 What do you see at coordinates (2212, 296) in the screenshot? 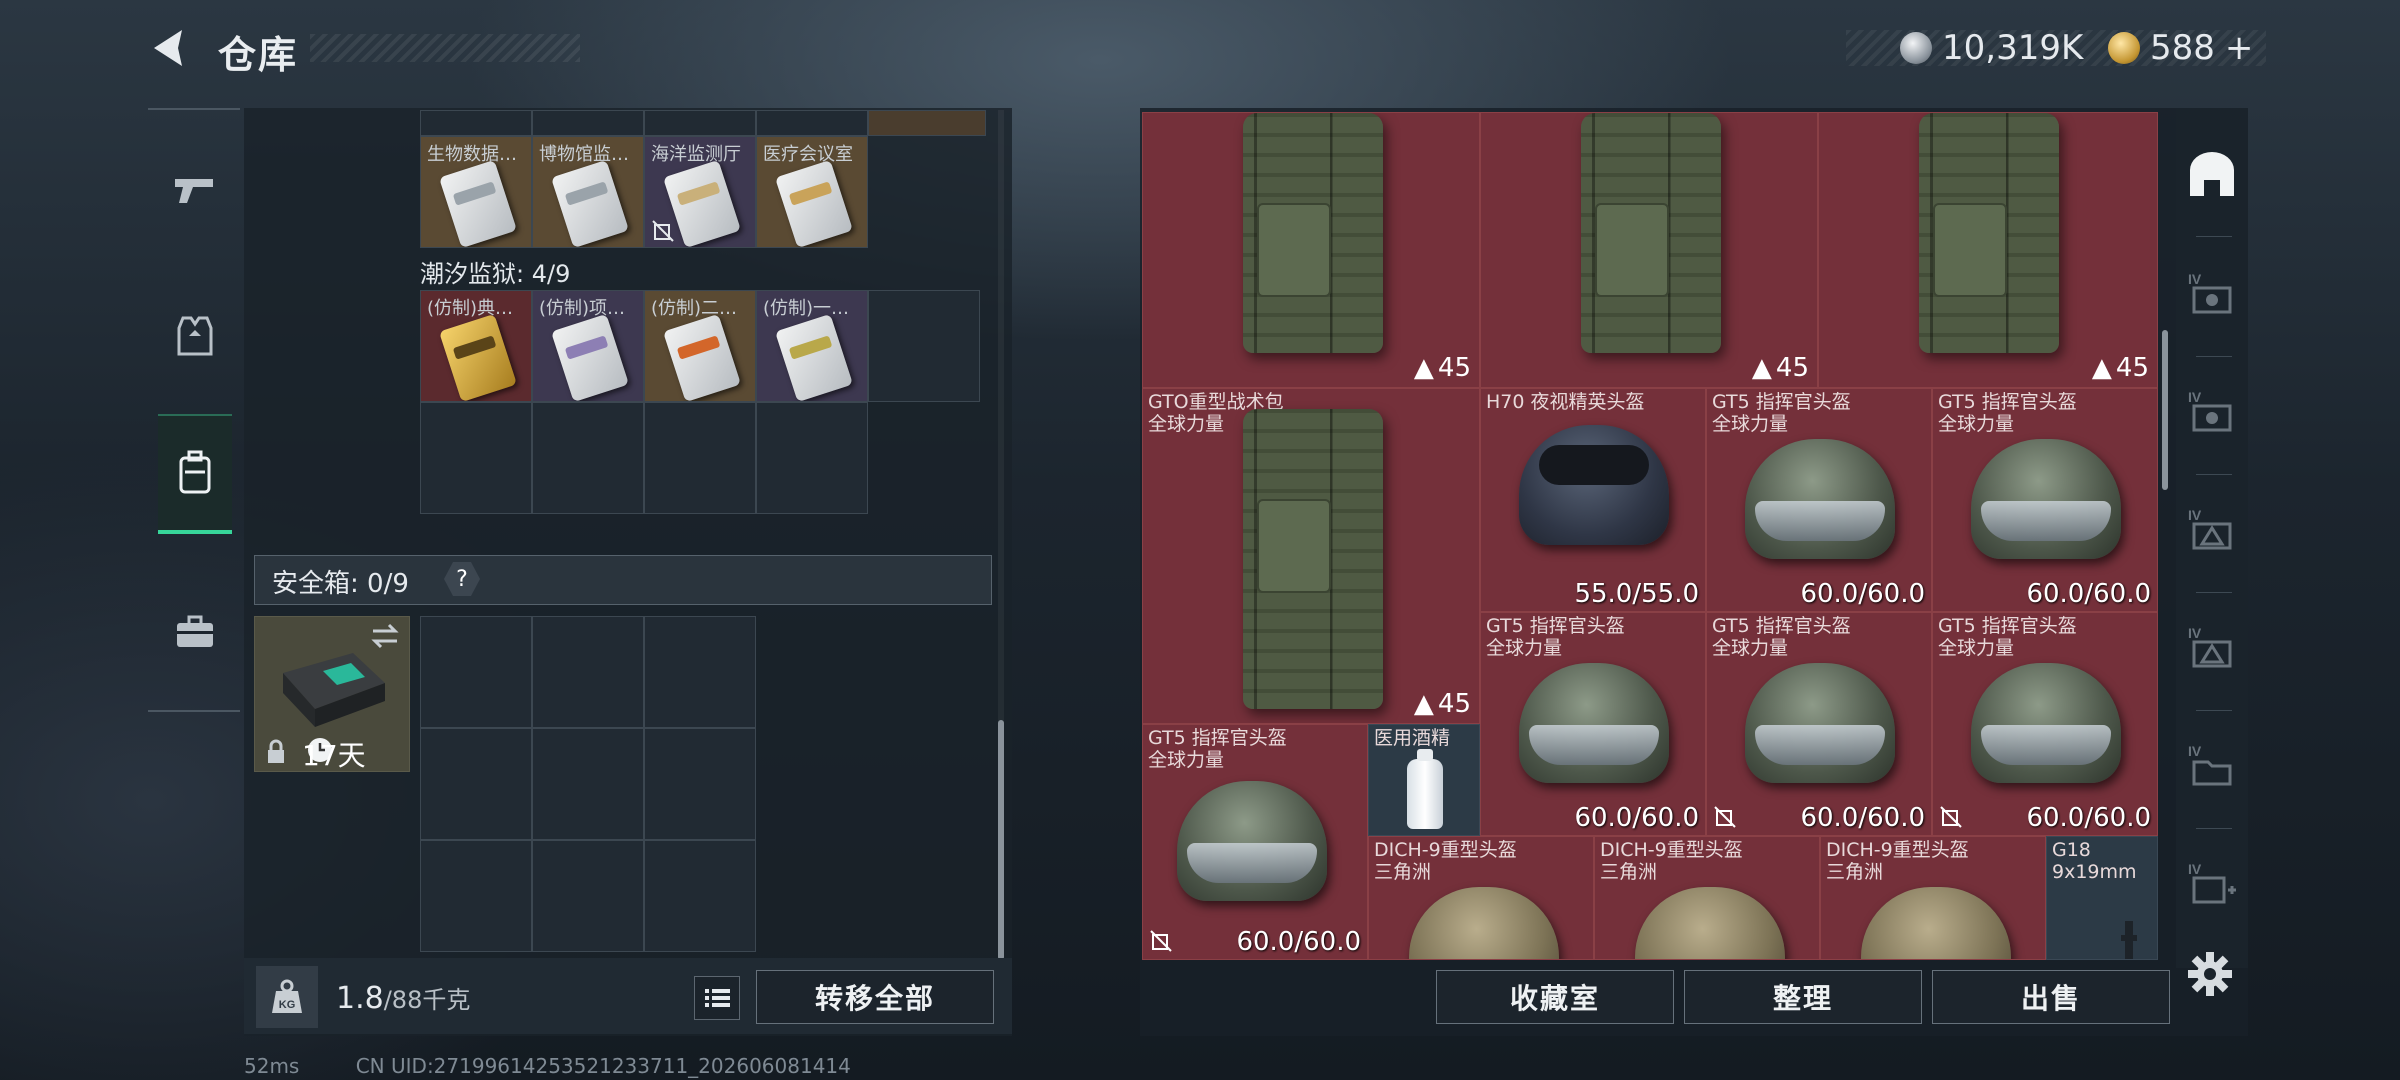
I see `tab-storage-expansion-1: IV` at bounding box center [2212, 296].